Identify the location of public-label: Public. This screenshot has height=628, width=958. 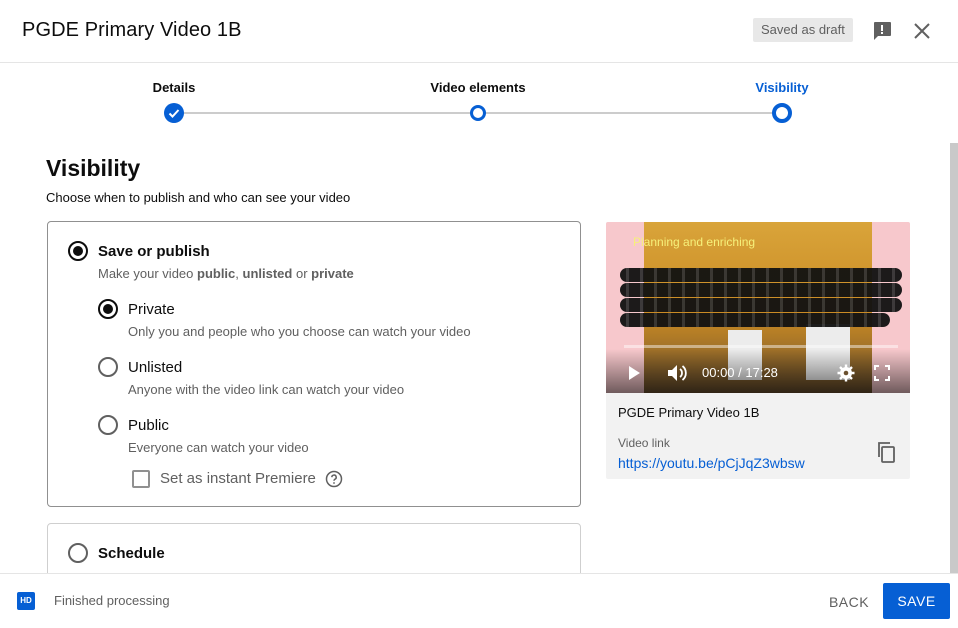
(148, 425).